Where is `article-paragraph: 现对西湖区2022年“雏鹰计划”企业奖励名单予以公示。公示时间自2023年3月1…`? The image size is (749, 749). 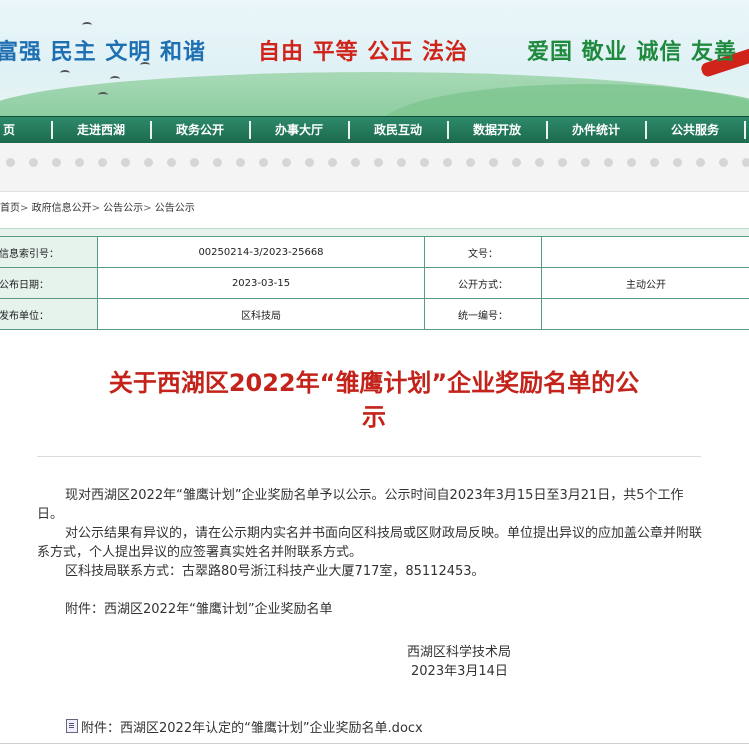
article-paragraph: 现对西湖区2022年“雏鹰计划”企业奖励名单予以公示。公示时间自2023年3月1… is located at coordinates (360, 505).